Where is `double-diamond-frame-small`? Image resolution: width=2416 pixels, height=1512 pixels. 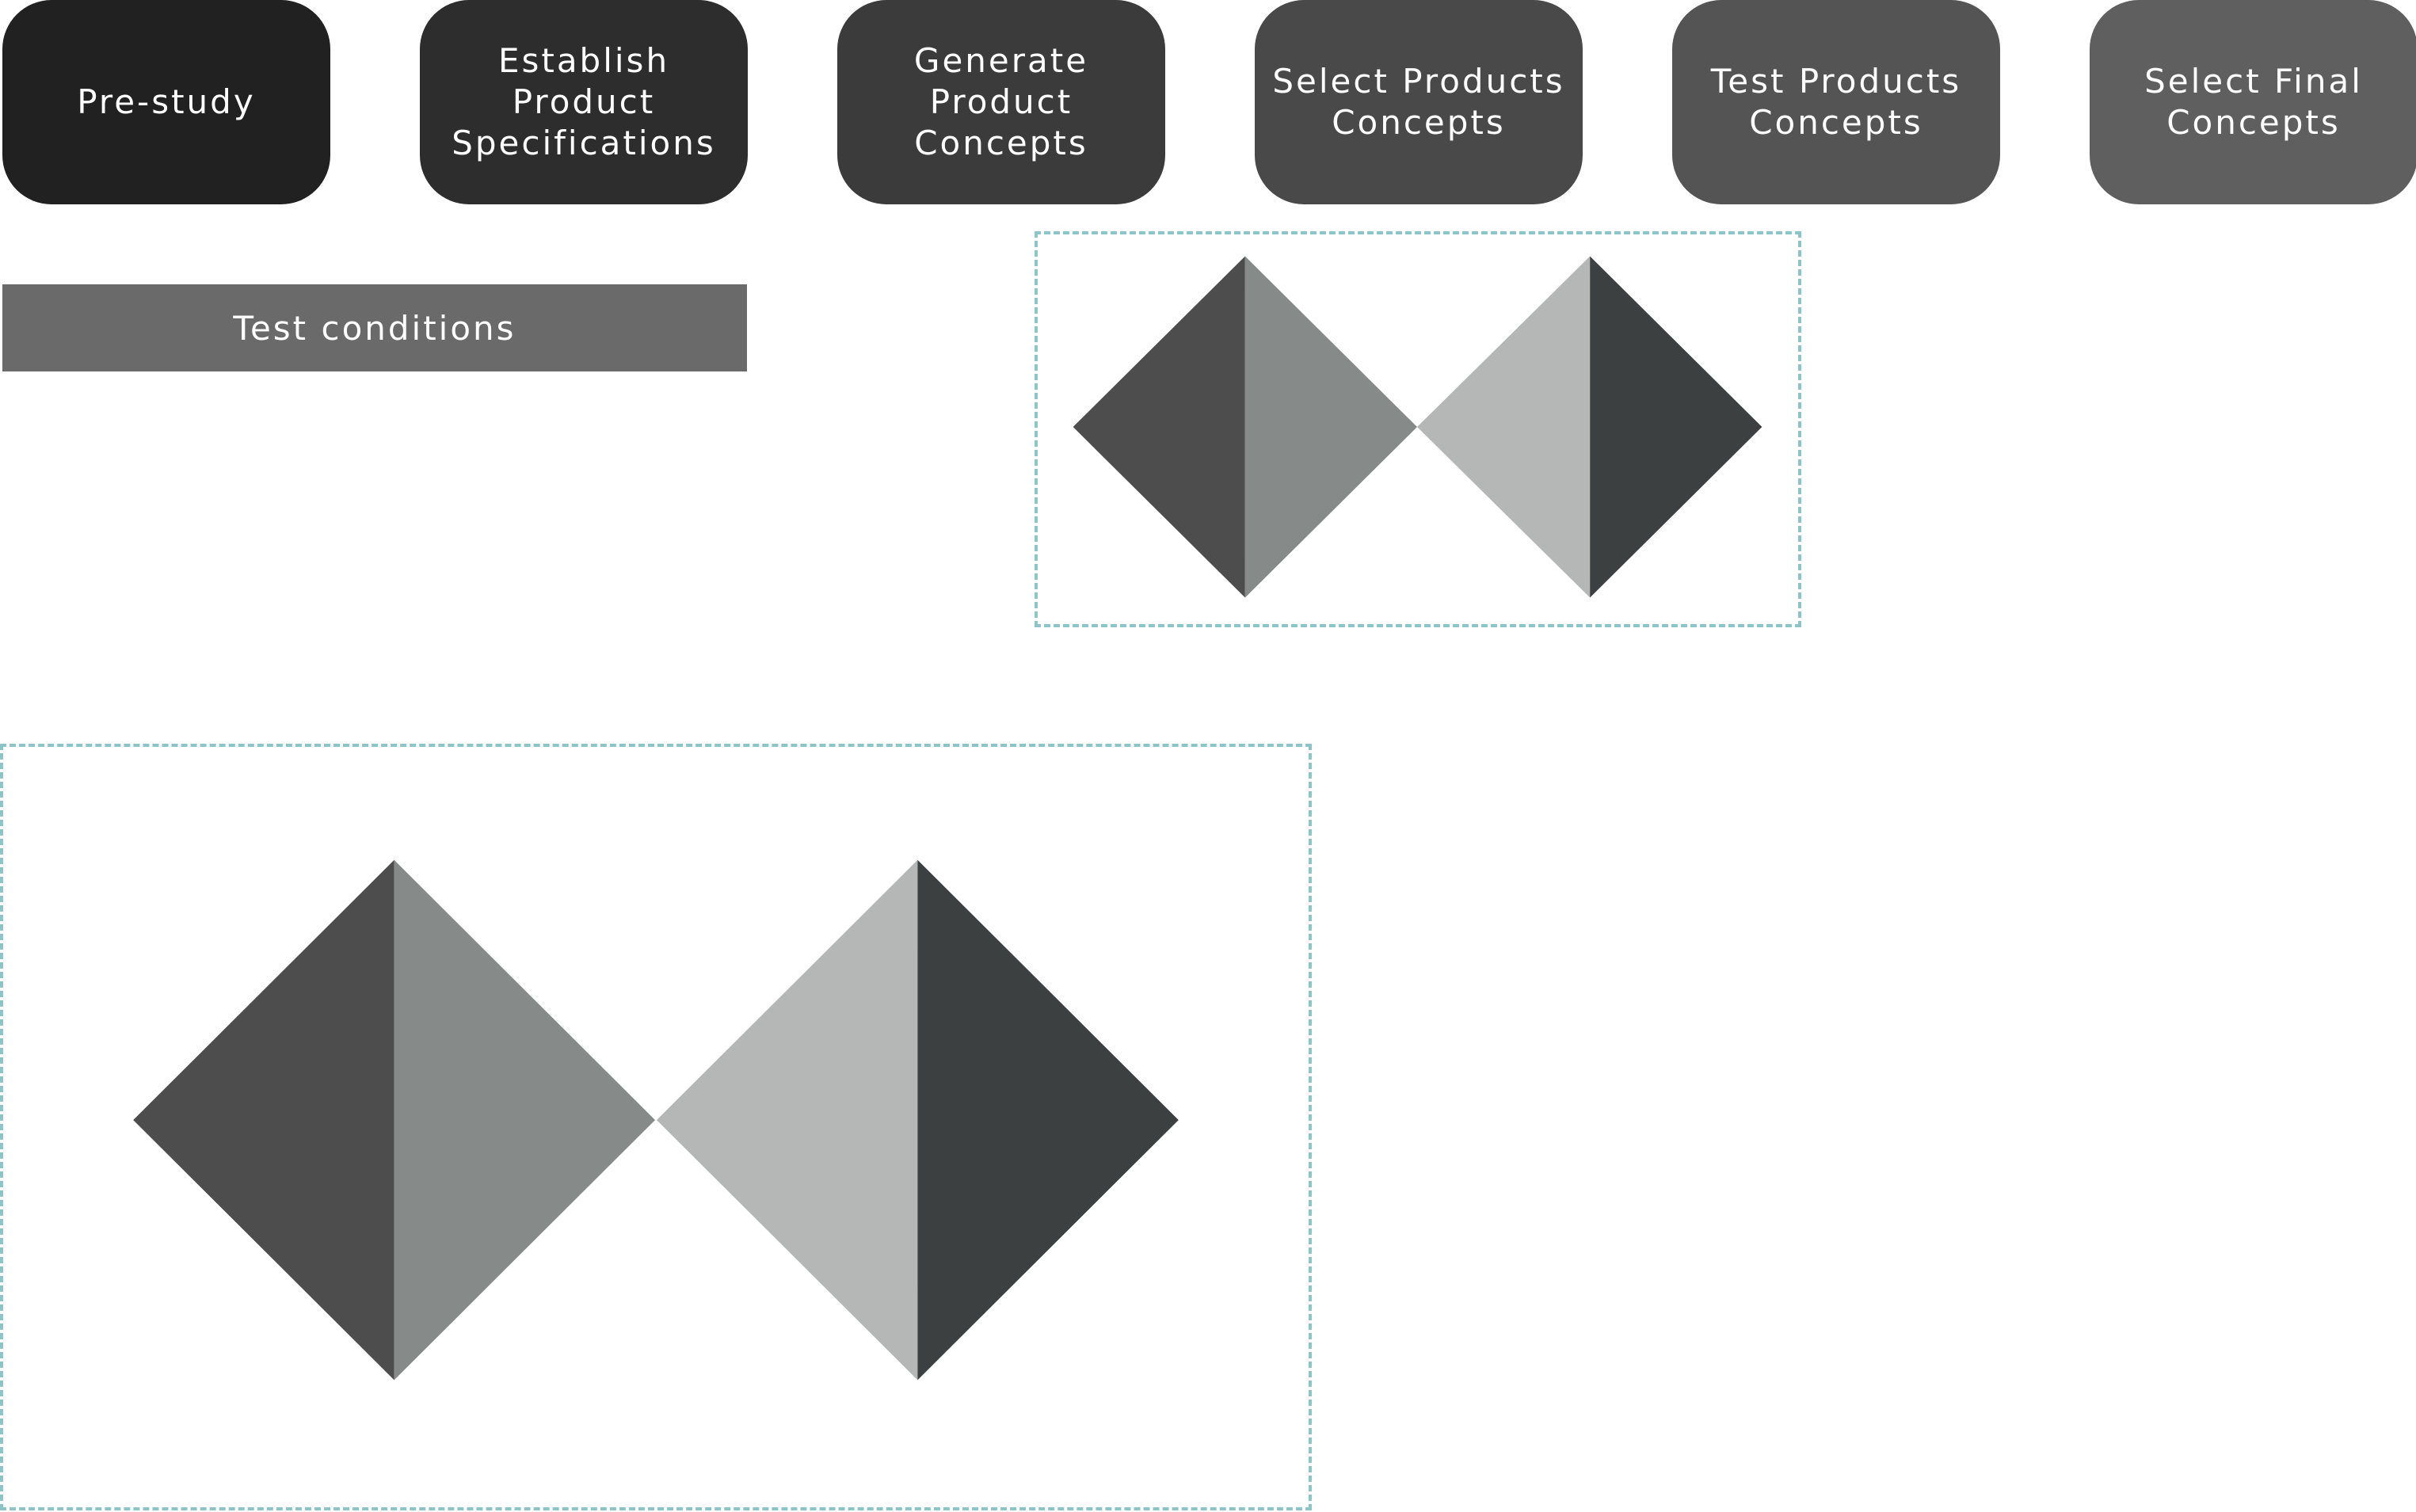 double-diamond-frame-small is located at coordinates (1418, 429).